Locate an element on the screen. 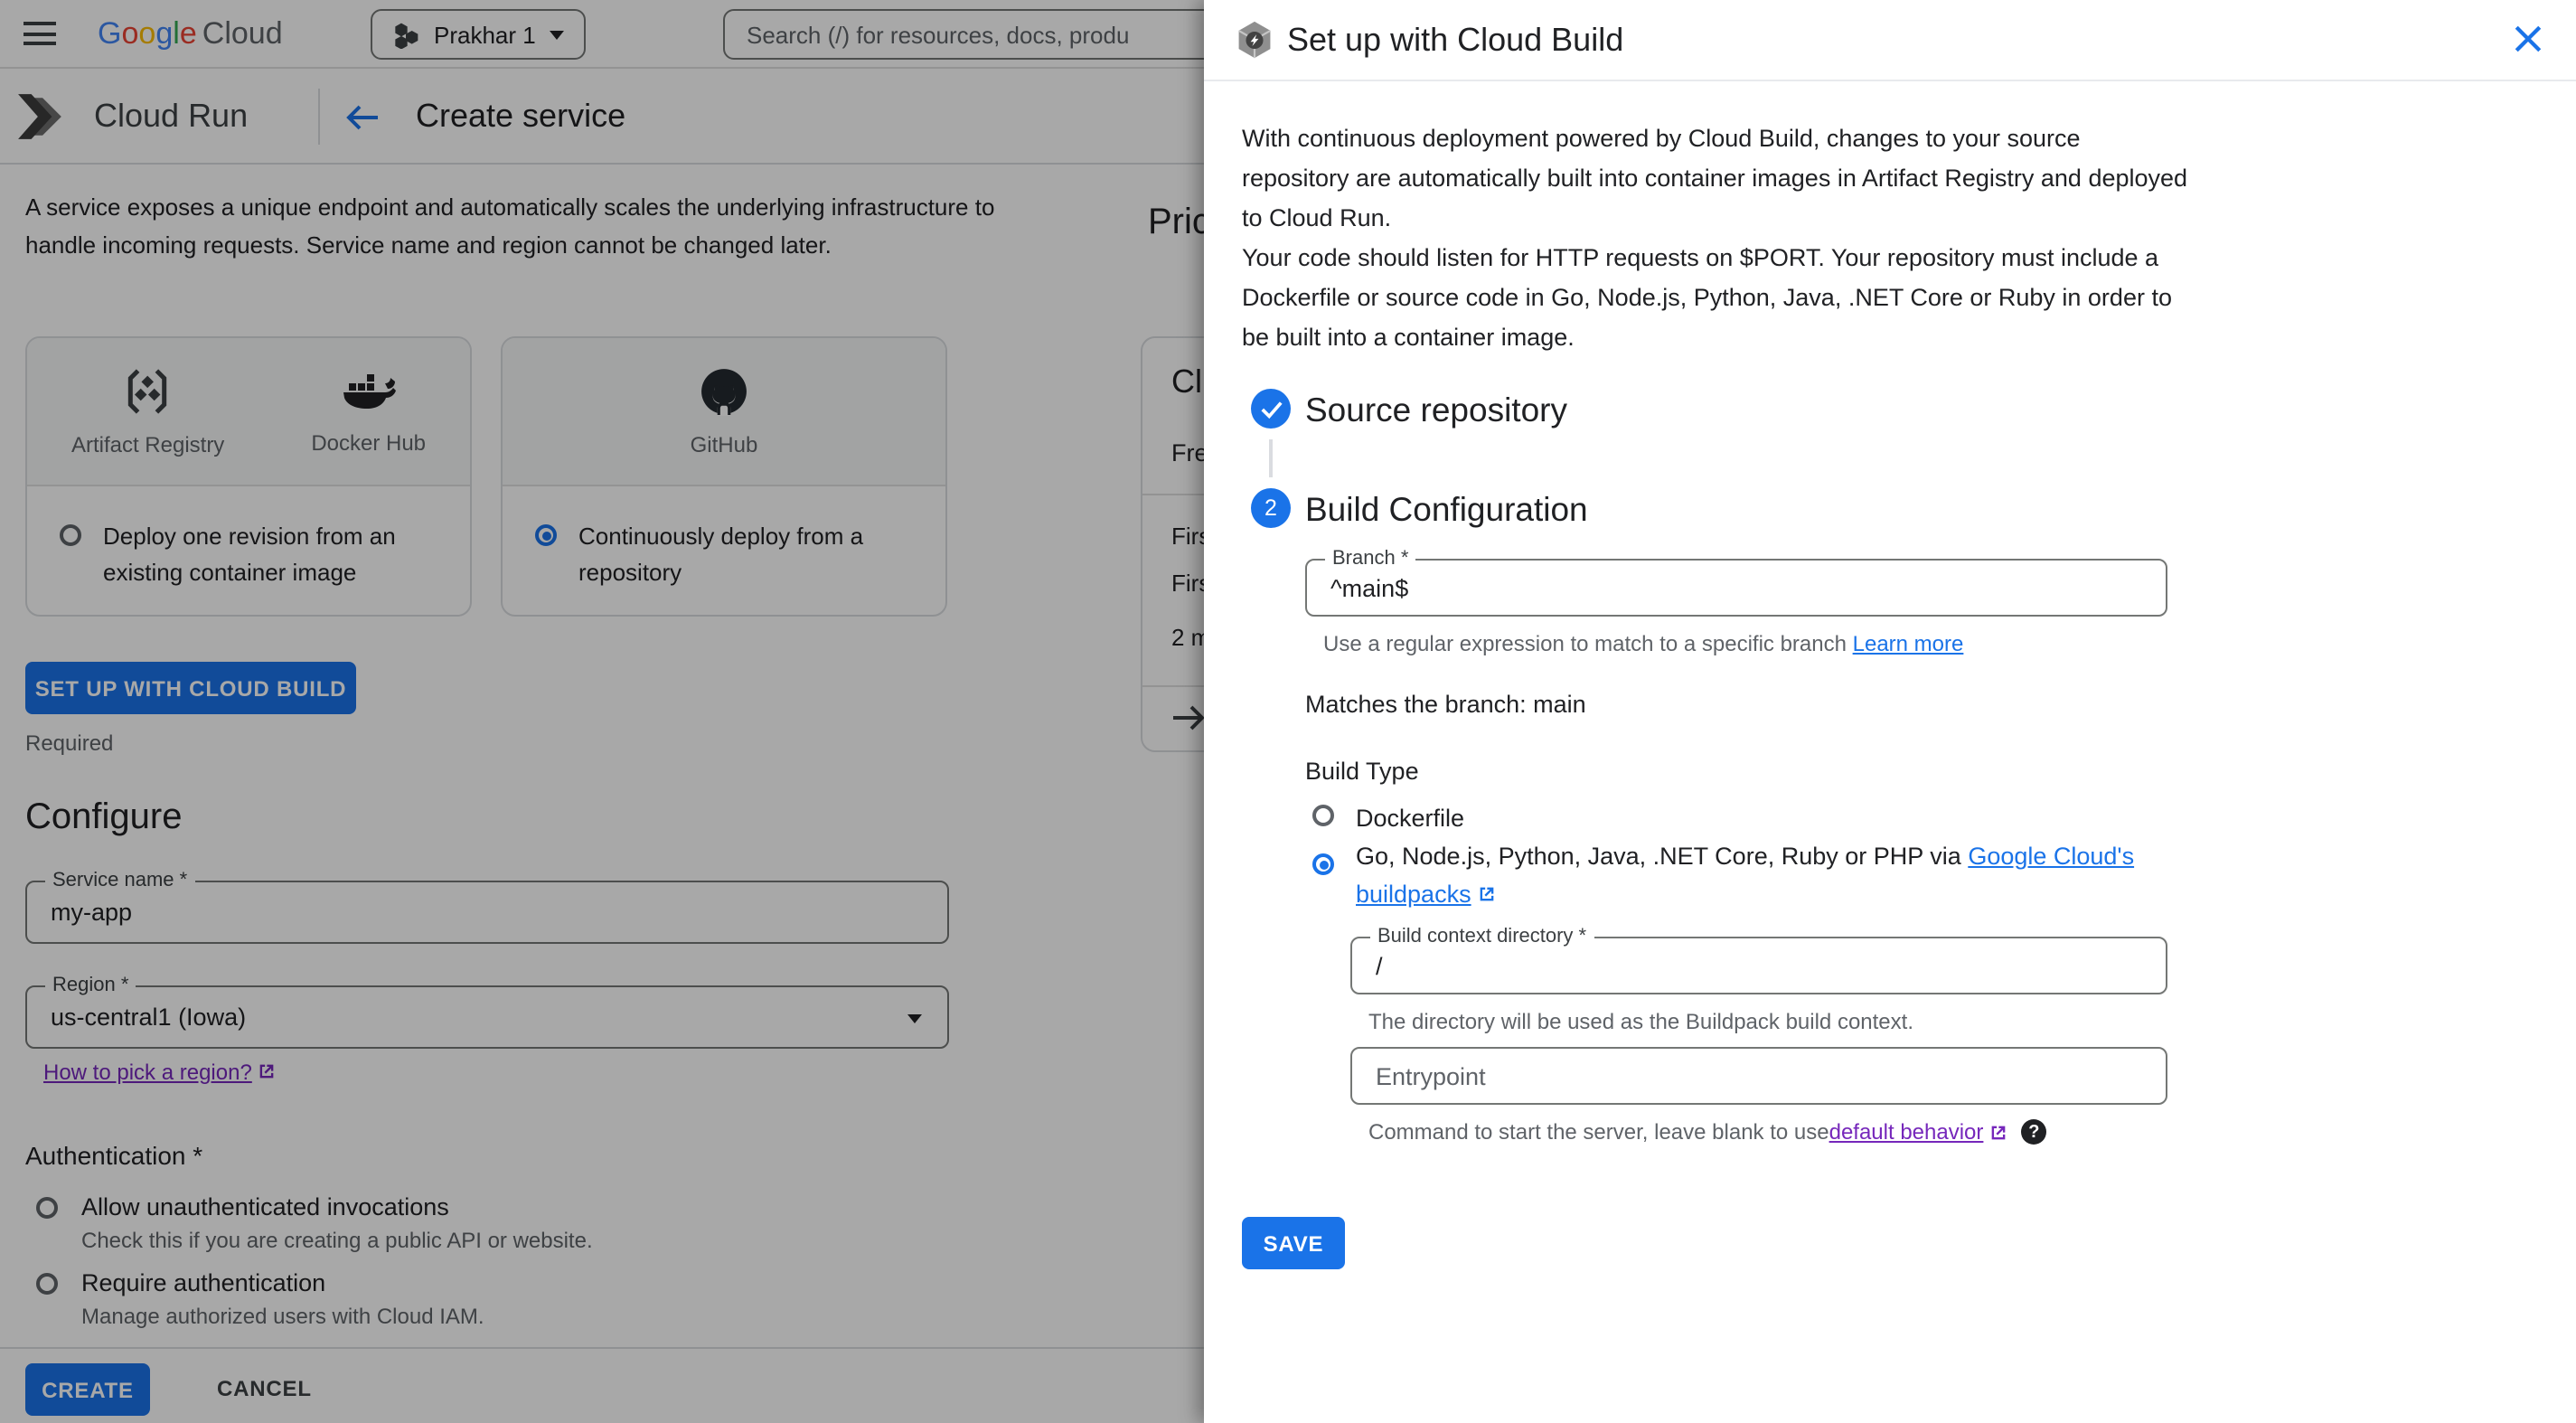 This screenshot has width=2576, height=1423. help-icon: ? is located at coordinates (2034, 1132).